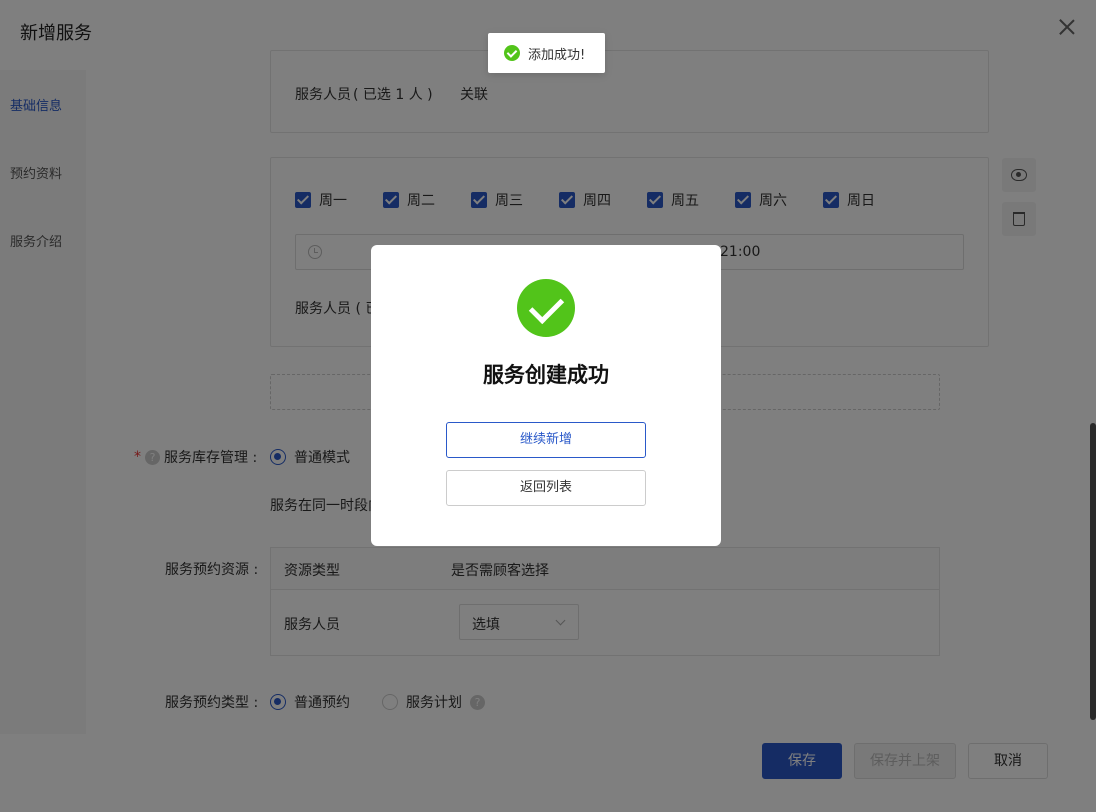 The height and width of the screenshot is (812, 1096). What do you see at coordinates (546, 488) in the screenshot?
I see `back-to-list-button: 返回列表` at bounding box center [546, 488].